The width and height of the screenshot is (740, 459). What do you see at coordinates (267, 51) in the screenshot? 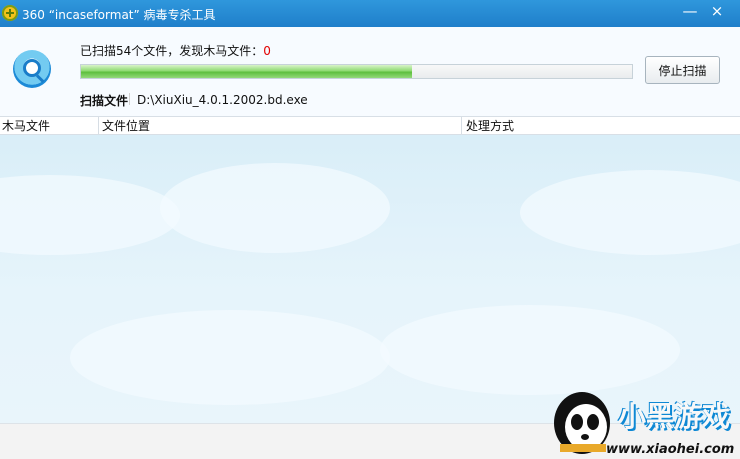
I see `found-count: 0` at bounding box center [267, 51].